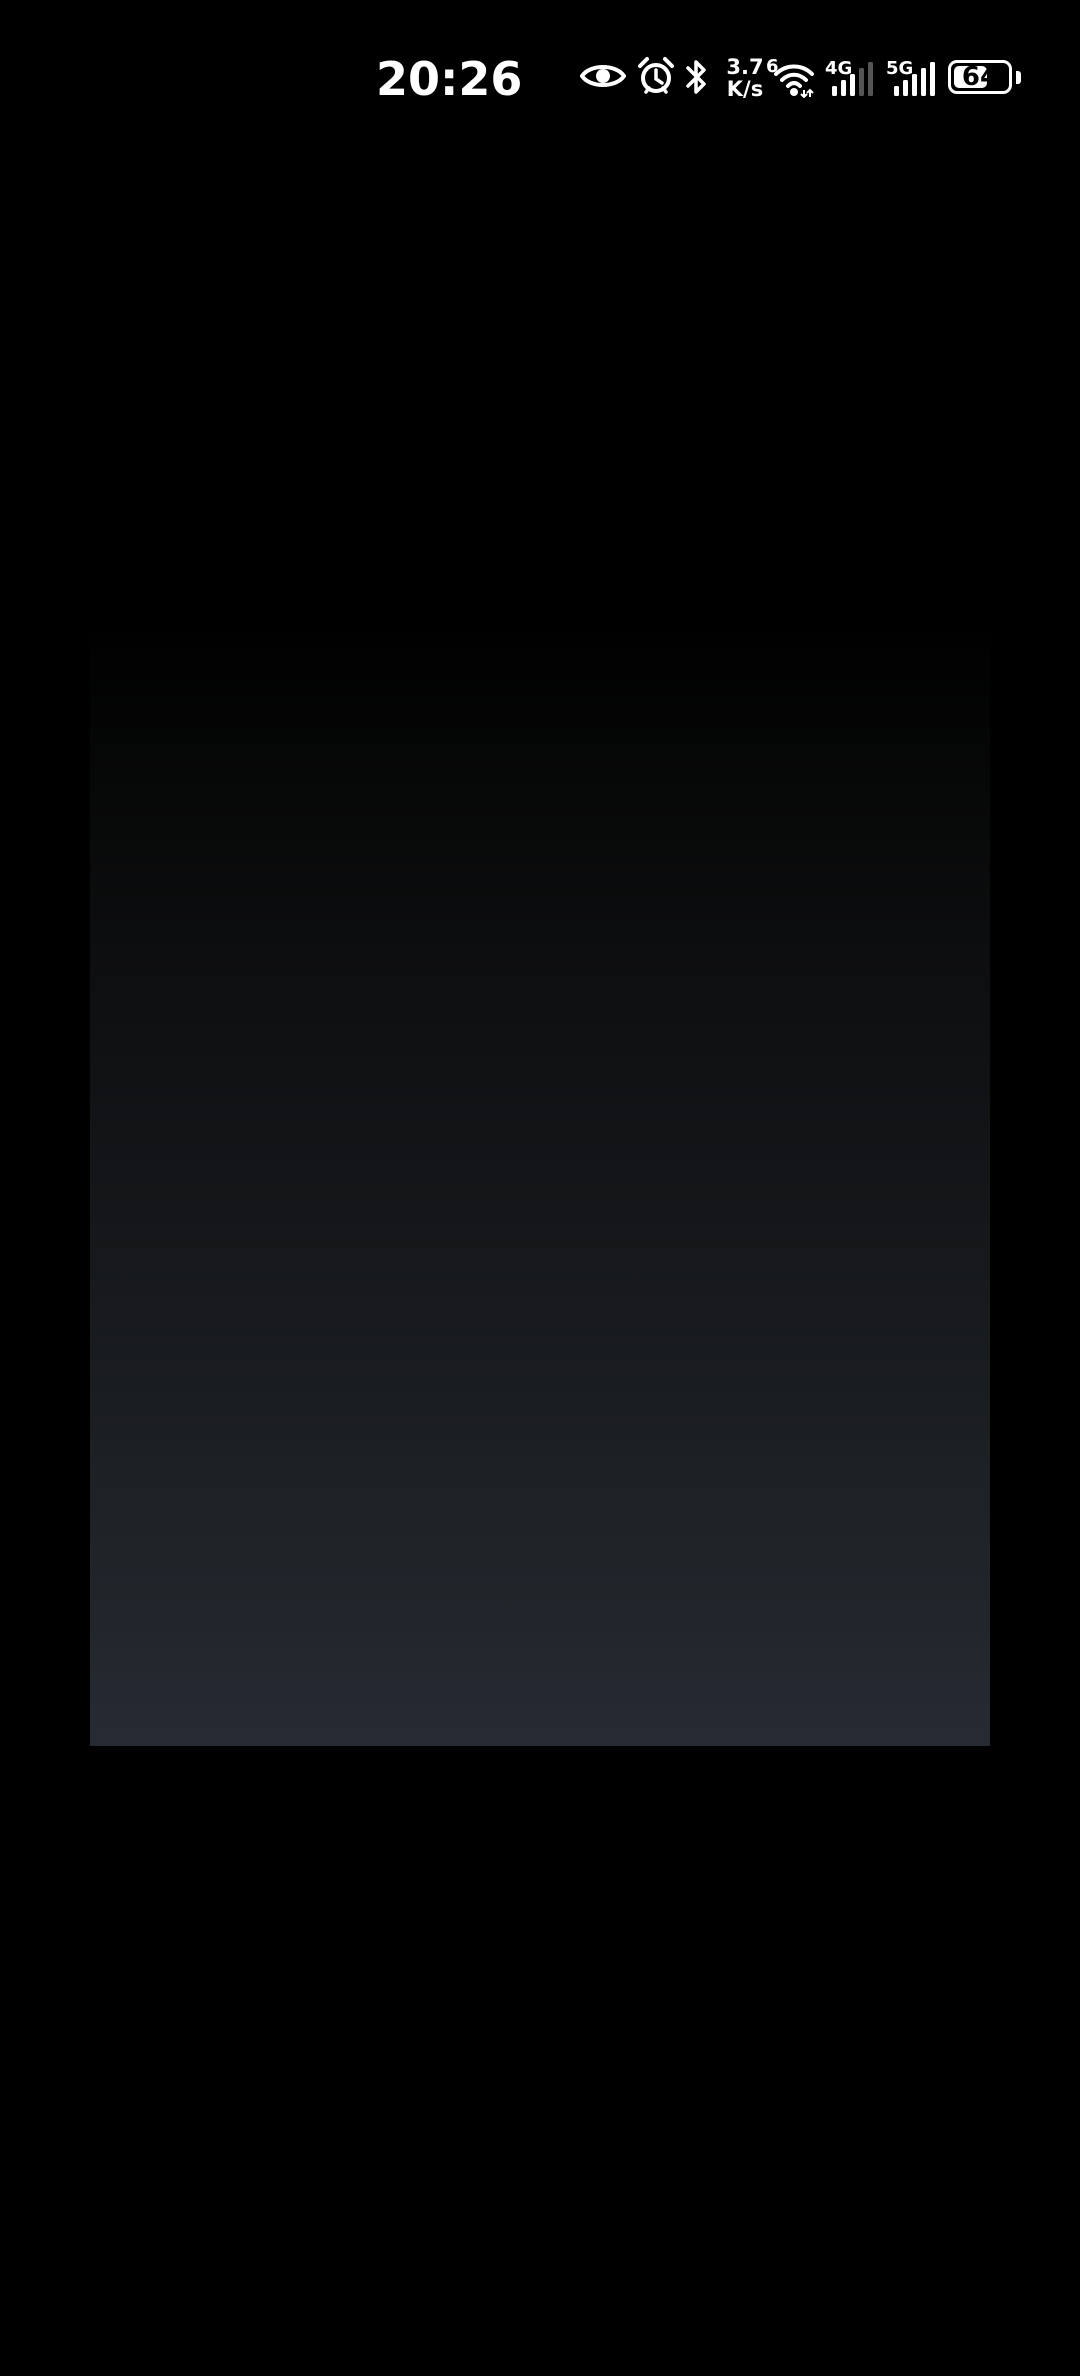  What do you see at coordinates (1018, 77) in the screenshot?
I see `battery-terminal` at bounding box center [1018, 77].